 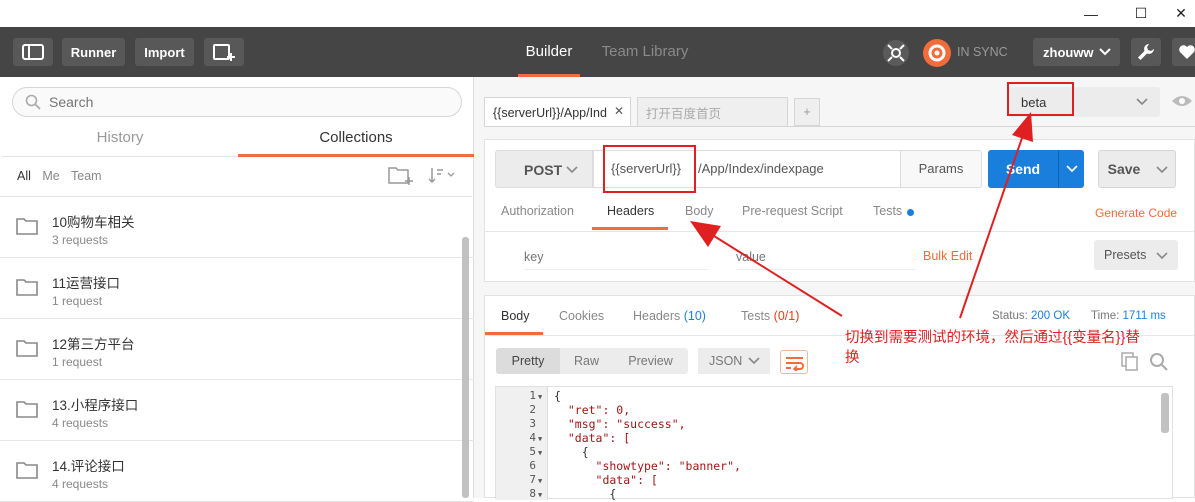 What do you see at coordinates (657, 316) in the screenshot?
I see `response-headers-label: Headers` at bounding box center [657, 316].